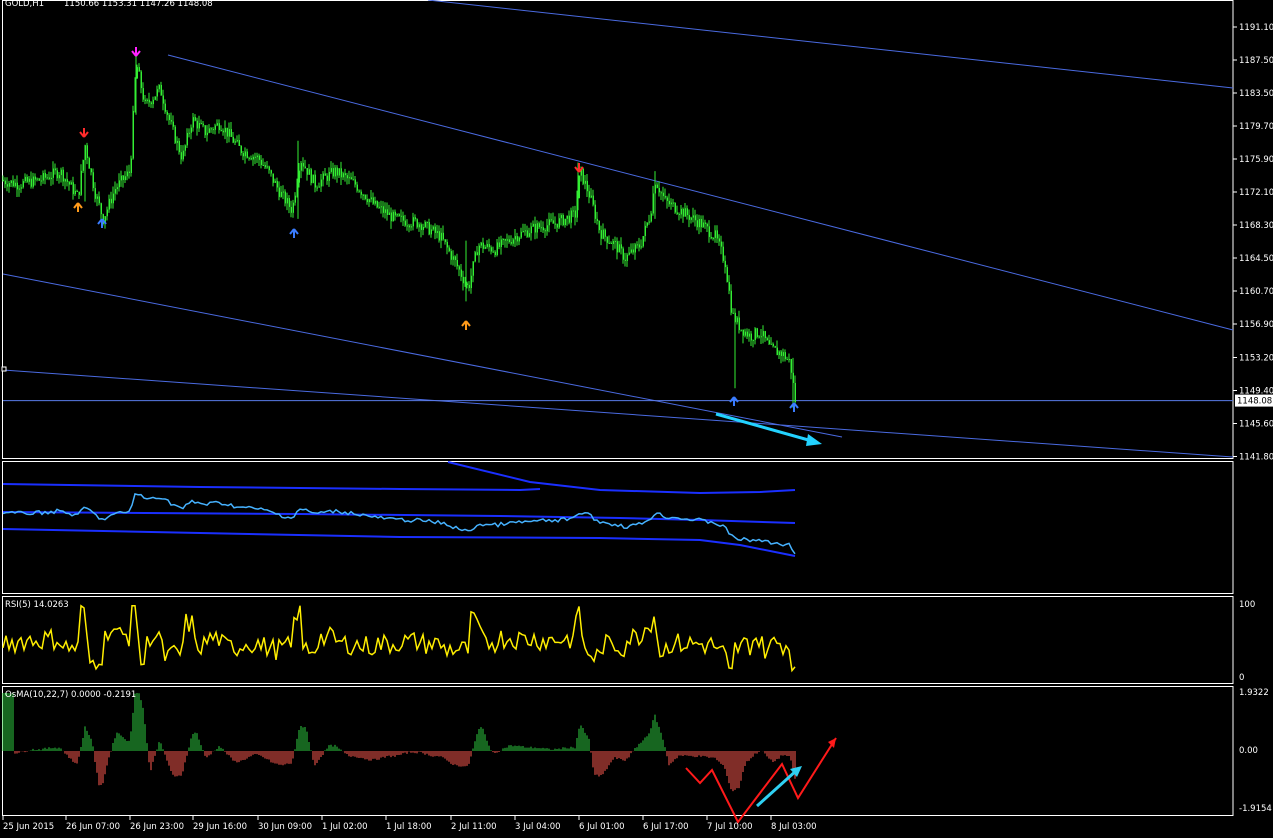 The image size is (1273, 838). I want to click on time-tick-label: 30 Jun 09:00, so click(285, 827).